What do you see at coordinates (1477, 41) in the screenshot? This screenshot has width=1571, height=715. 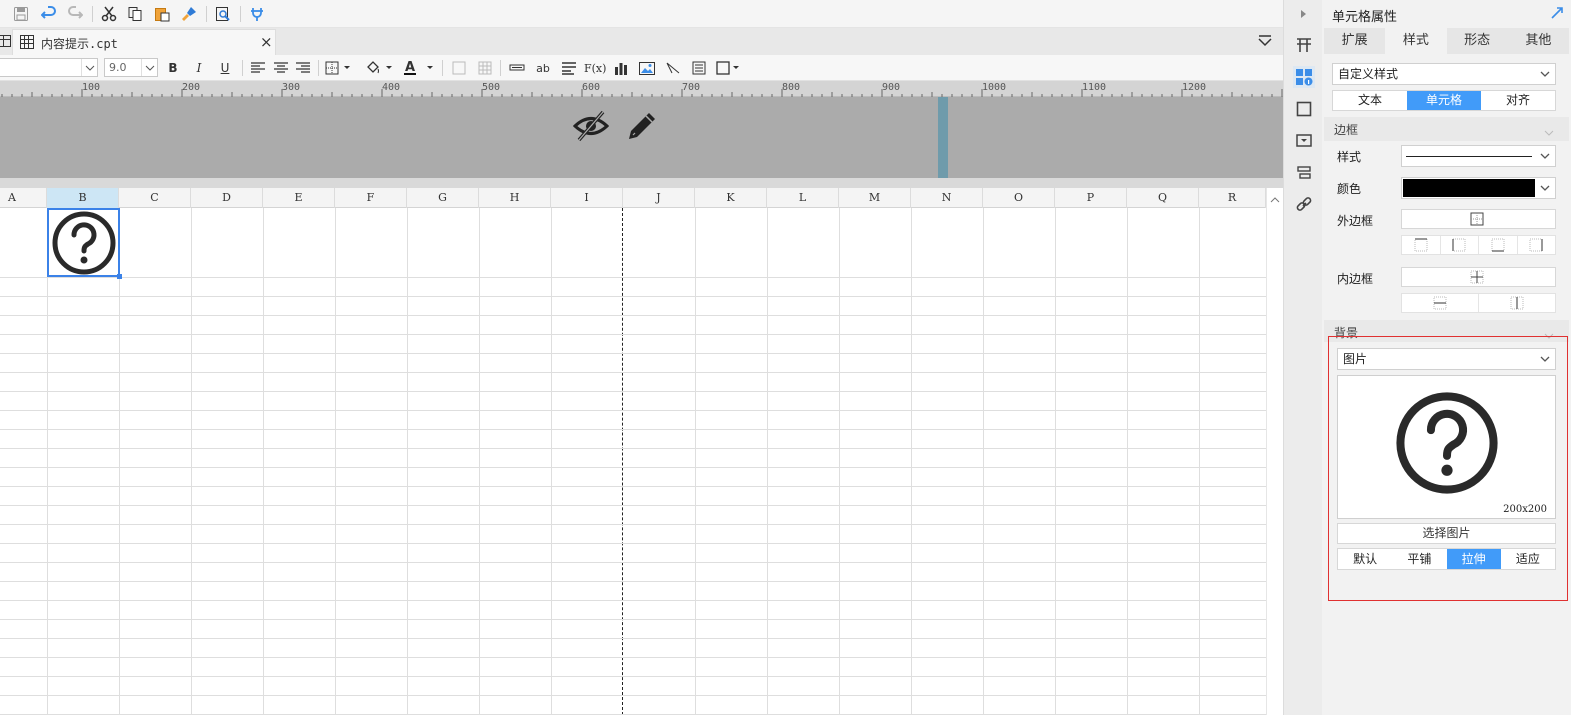 I see `tab-form: 形态` at bounding box center [1477, 41].